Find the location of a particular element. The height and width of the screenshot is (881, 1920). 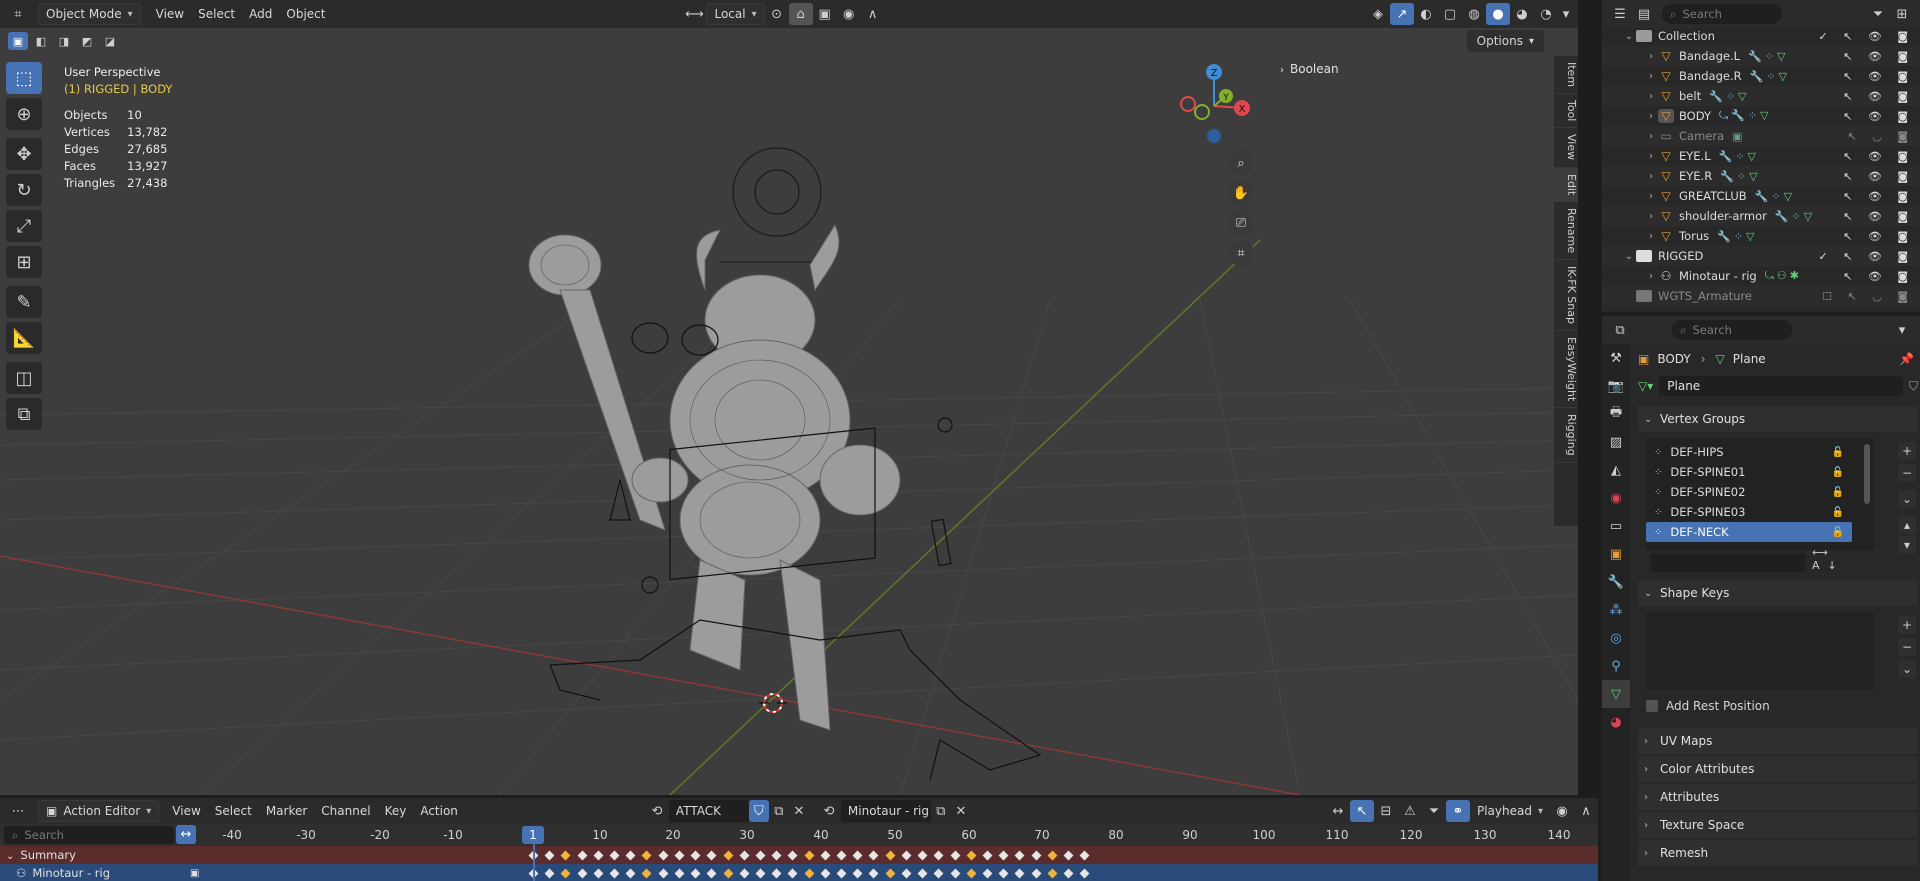

menu-marker: Marker is located at coordinates (286, 811).